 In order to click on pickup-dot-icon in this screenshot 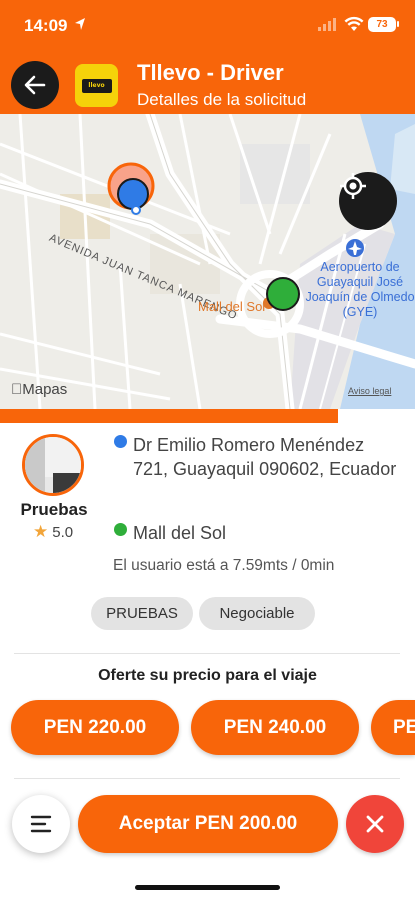, I will do `click(120, 441)`.